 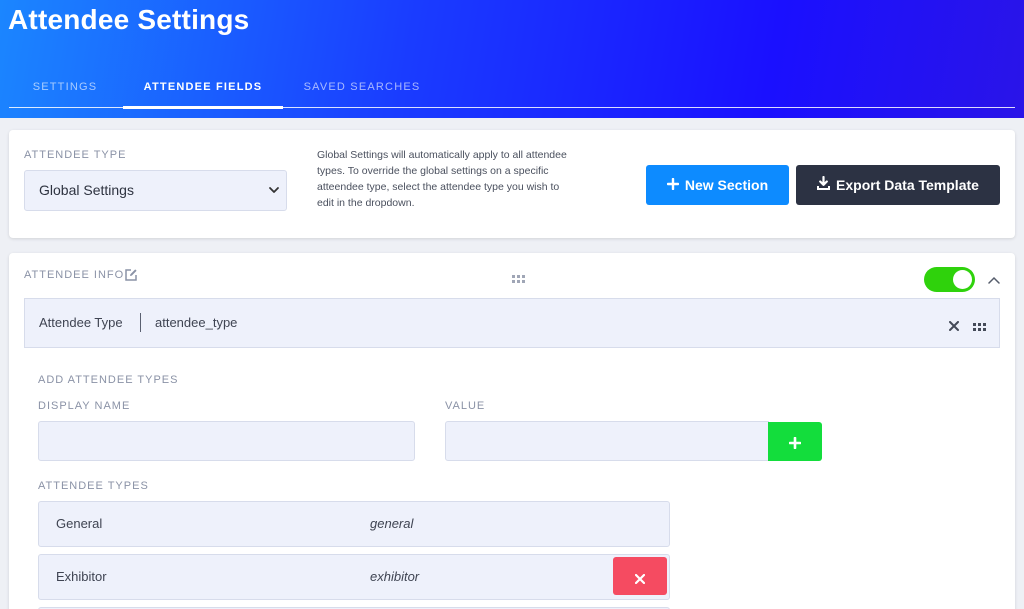 I want to click on edit-icon, so click(x=131, y=277).